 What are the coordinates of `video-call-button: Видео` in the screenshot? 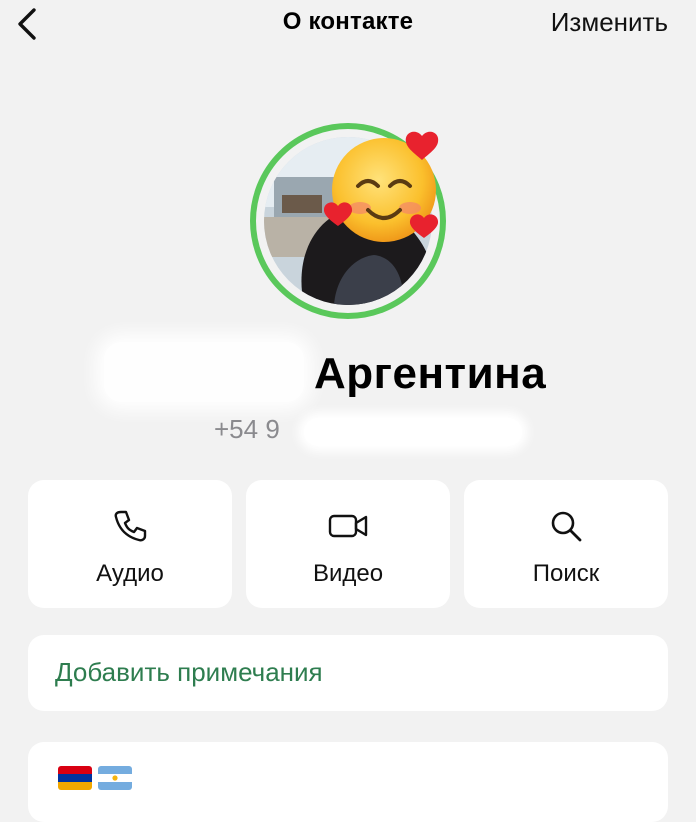 It's located at (348, 544).